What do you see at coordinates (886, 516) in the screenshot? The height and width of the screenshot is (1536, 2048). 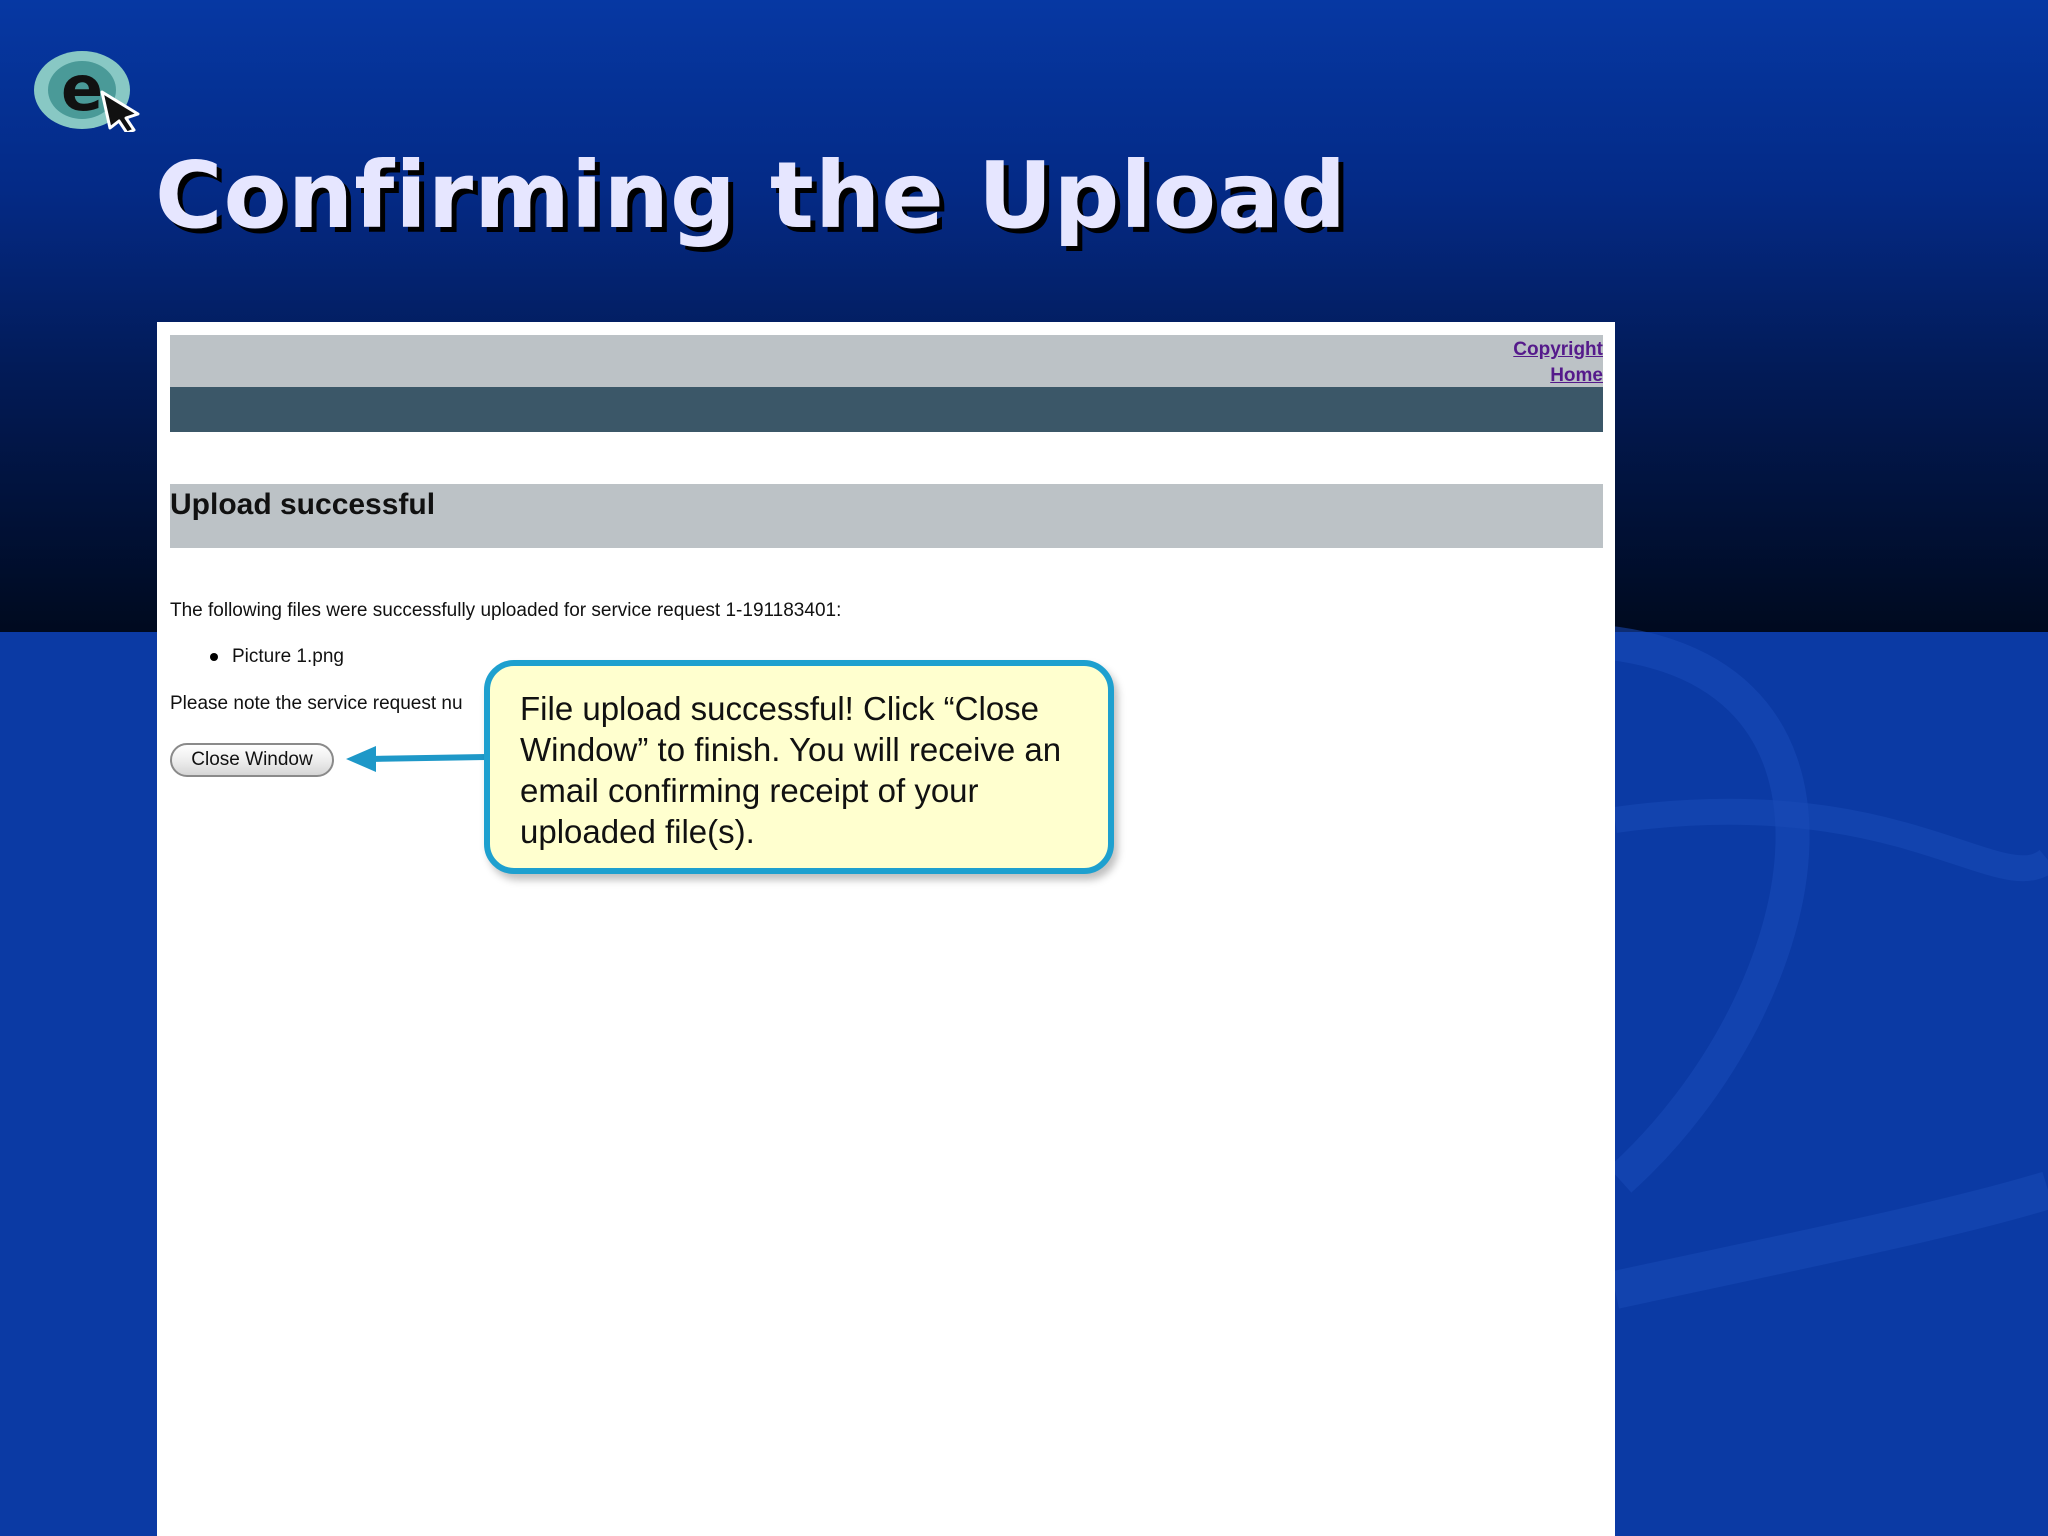 I see `upload-heading-bar: Upload successful` at bounding box center [886, 516].